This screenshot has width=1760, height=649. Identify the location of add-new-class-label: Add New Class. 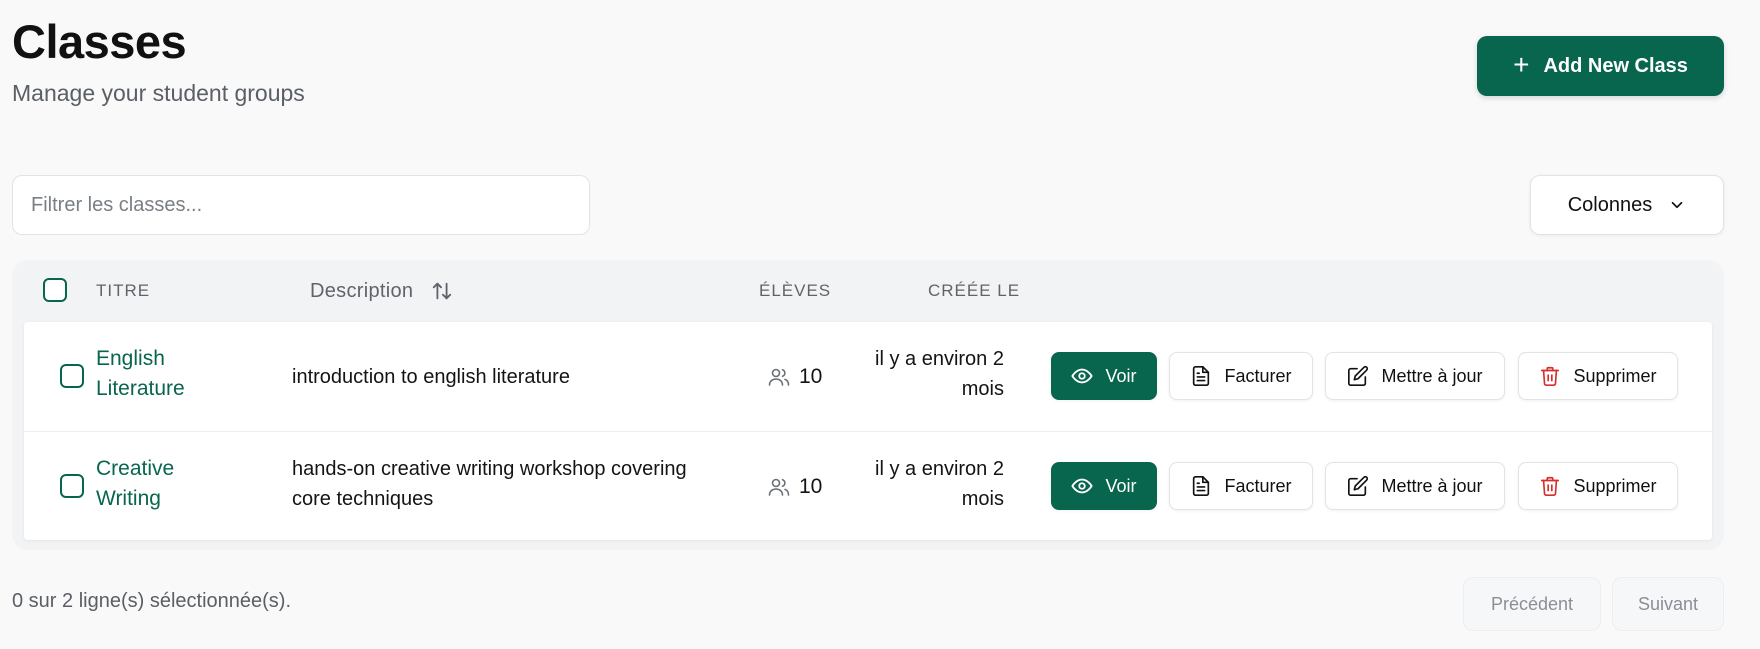
(1615, 65).